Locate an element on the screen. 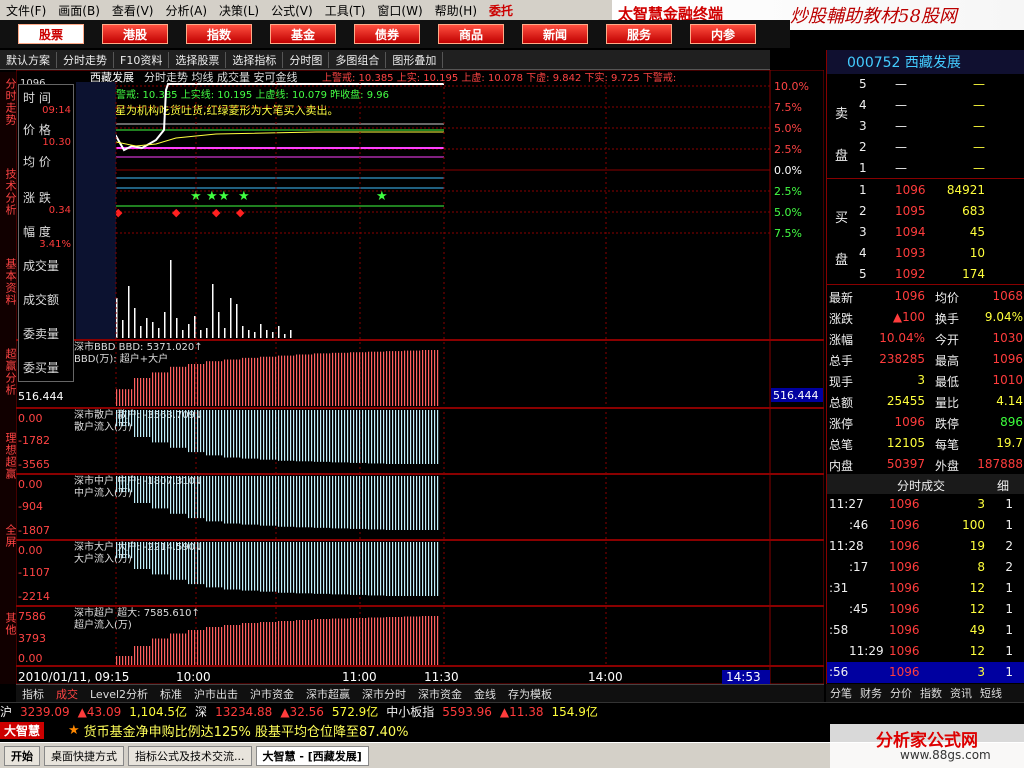 The width and height of the screenshot is (1024, 768). pct-axis-label: 0.0% is located at coordinates (788, 170).